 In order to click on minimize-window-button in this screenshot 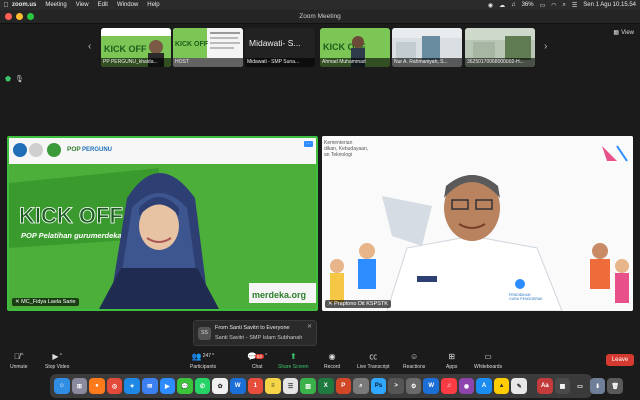, I will do `click(19, 16)`.